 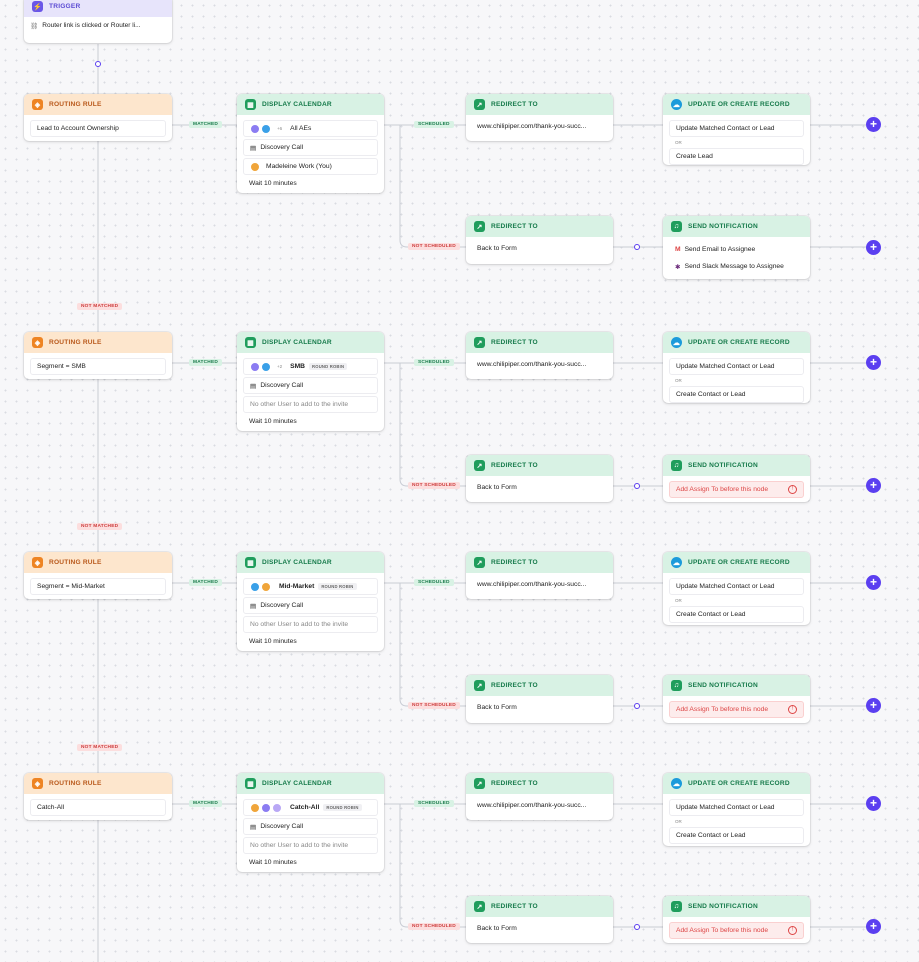 I want to click on scheduled-badge: SCHEDULED, so click(x=434, y=582).